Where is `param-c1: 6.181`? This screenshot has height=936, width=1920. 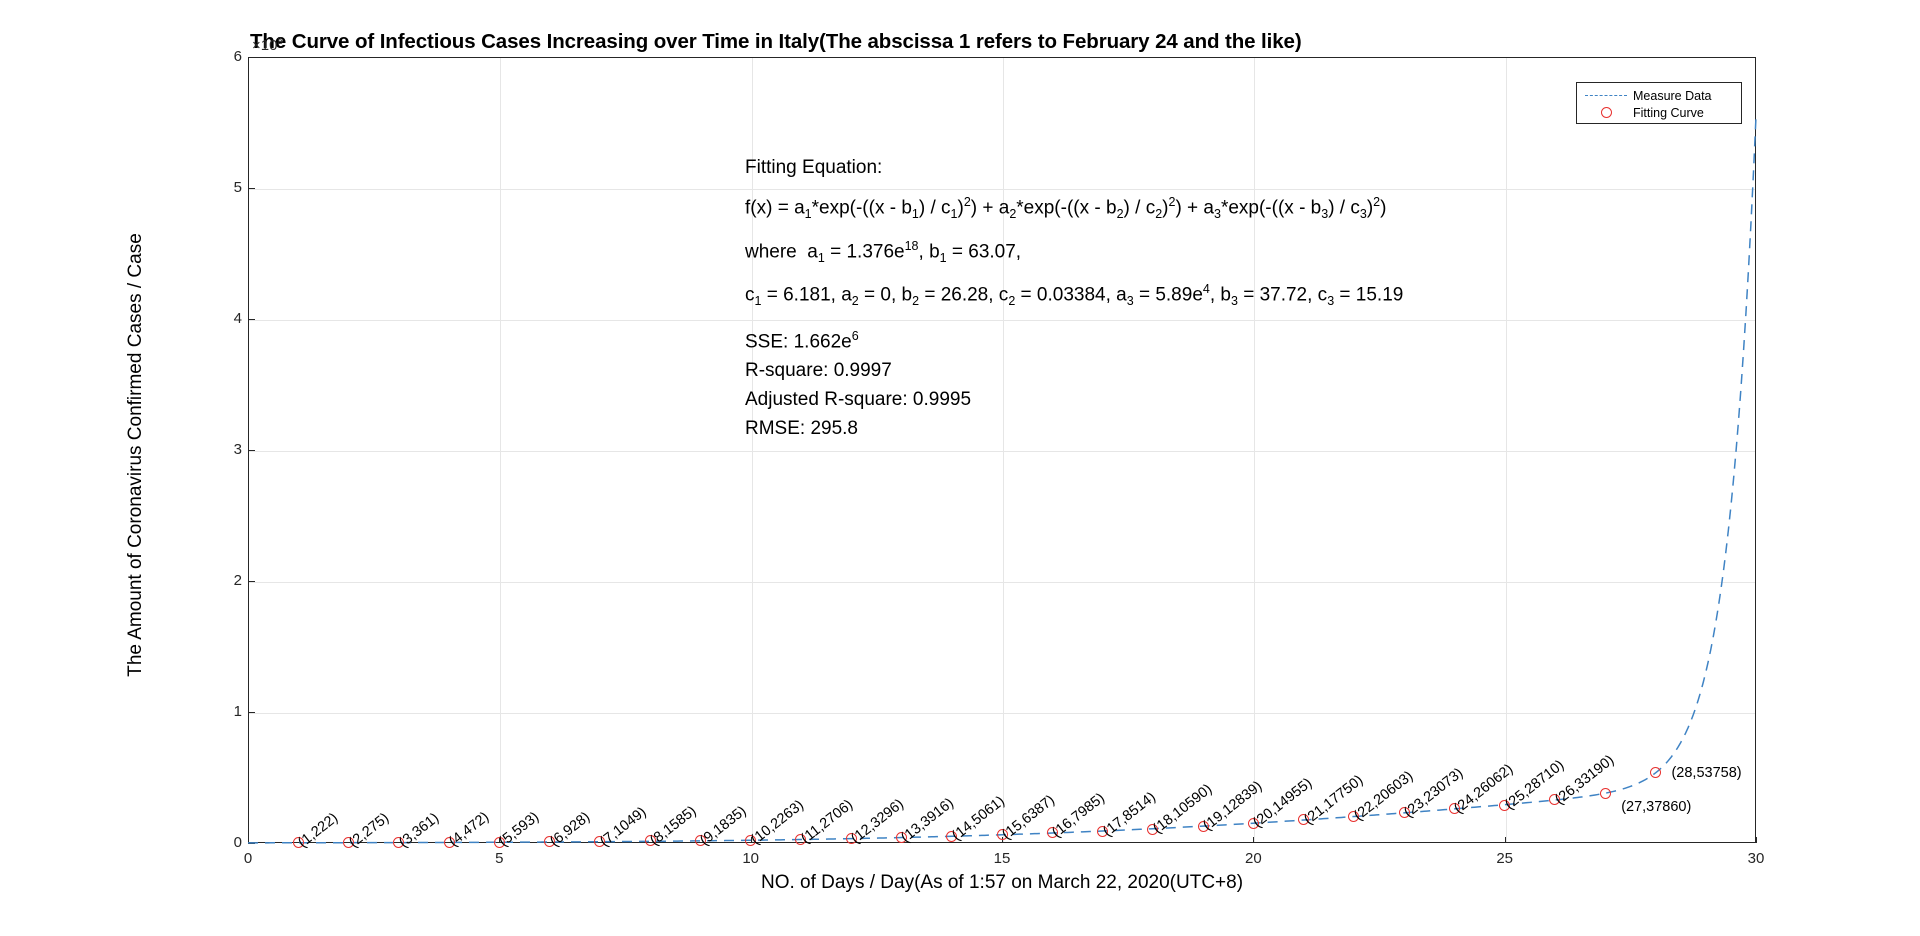 param-c1: 6.181 is located at coordinates (807, 295).